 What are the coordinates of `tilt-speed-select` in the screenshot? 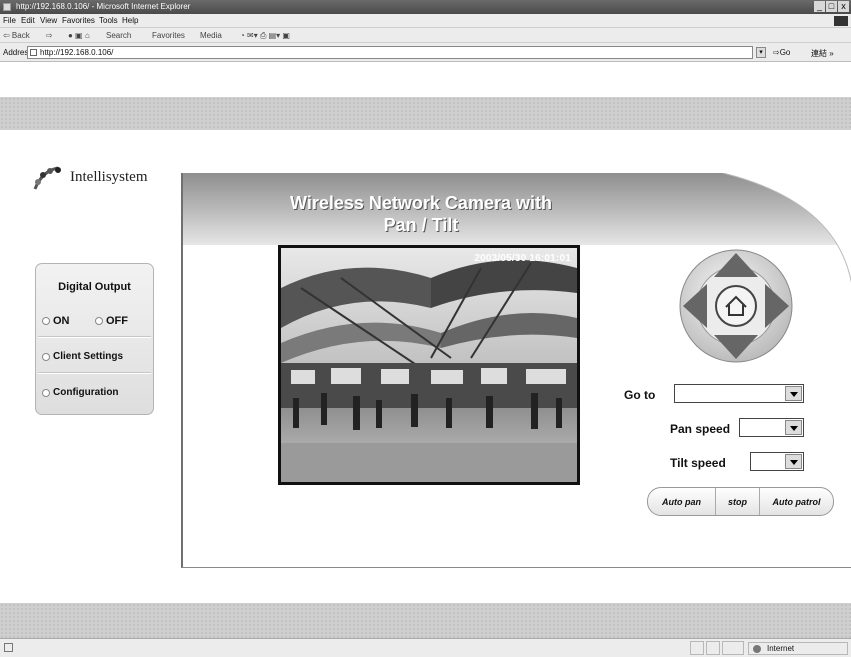 It's located at (777, 461).